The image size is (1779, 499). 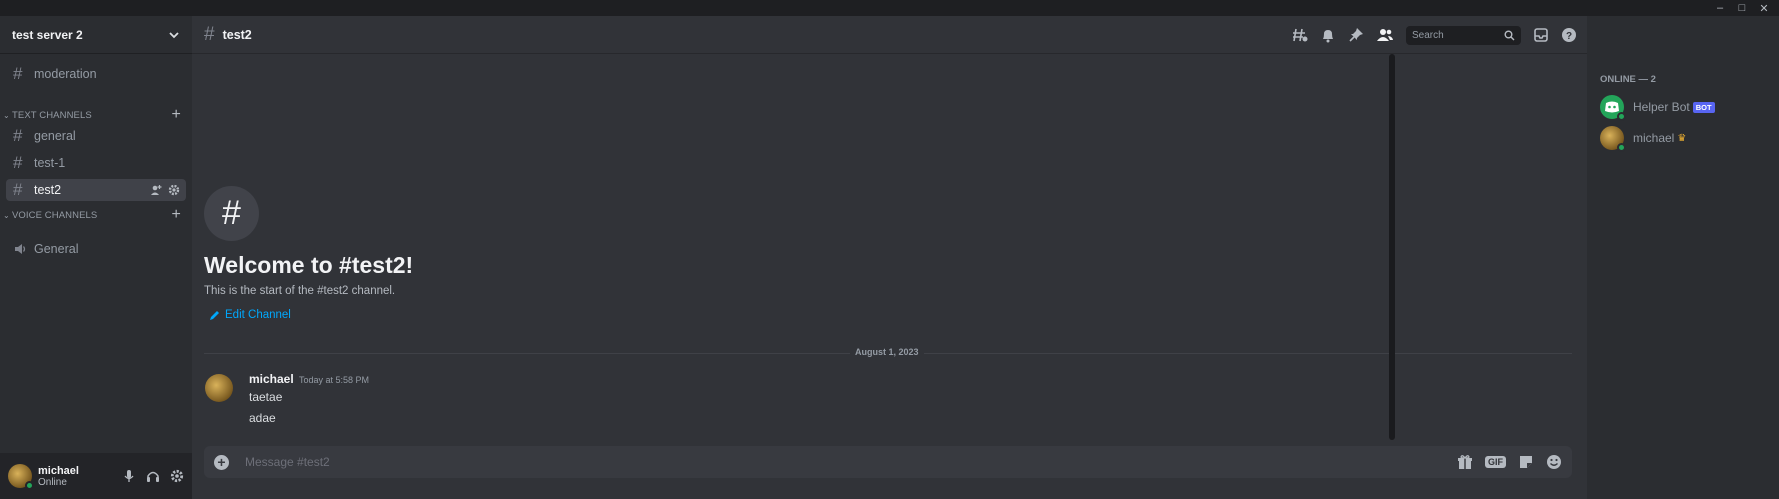 What do you see at coordinates (271, 379) in the screenshot?
I see `message-author: michael` at bounding box center [271, 379].